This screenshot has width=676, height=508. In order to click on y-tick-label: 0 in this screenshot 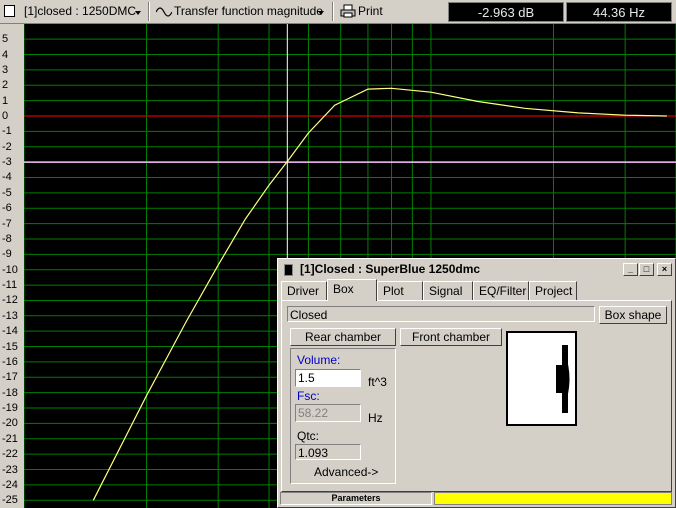, I will do `click(5, 116)`.